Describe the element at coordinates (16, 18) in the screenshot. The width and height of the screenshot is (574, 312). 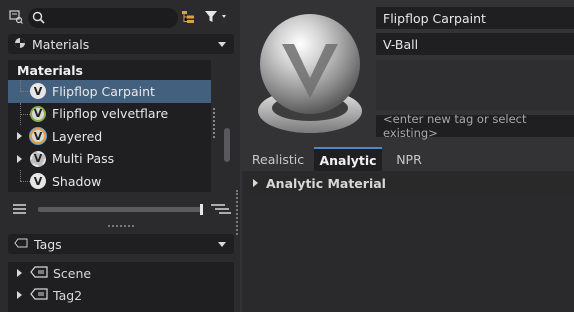
I see `window-pin-icon` at that location.